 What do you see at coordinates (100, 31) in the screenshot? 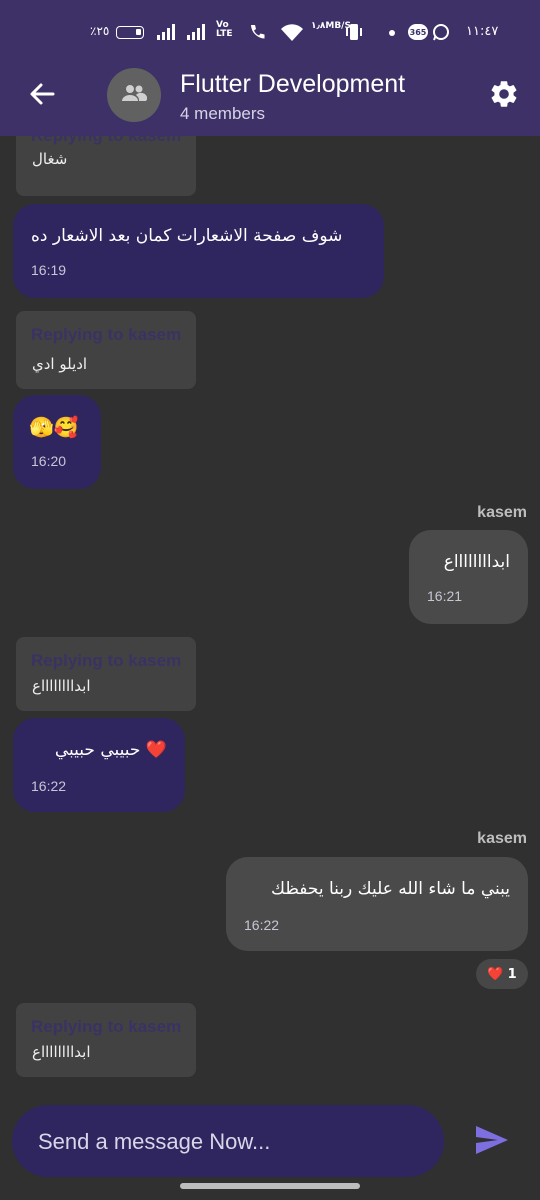
I see `battery-percent: ٪٢٥` at bounding box center [100, 31].